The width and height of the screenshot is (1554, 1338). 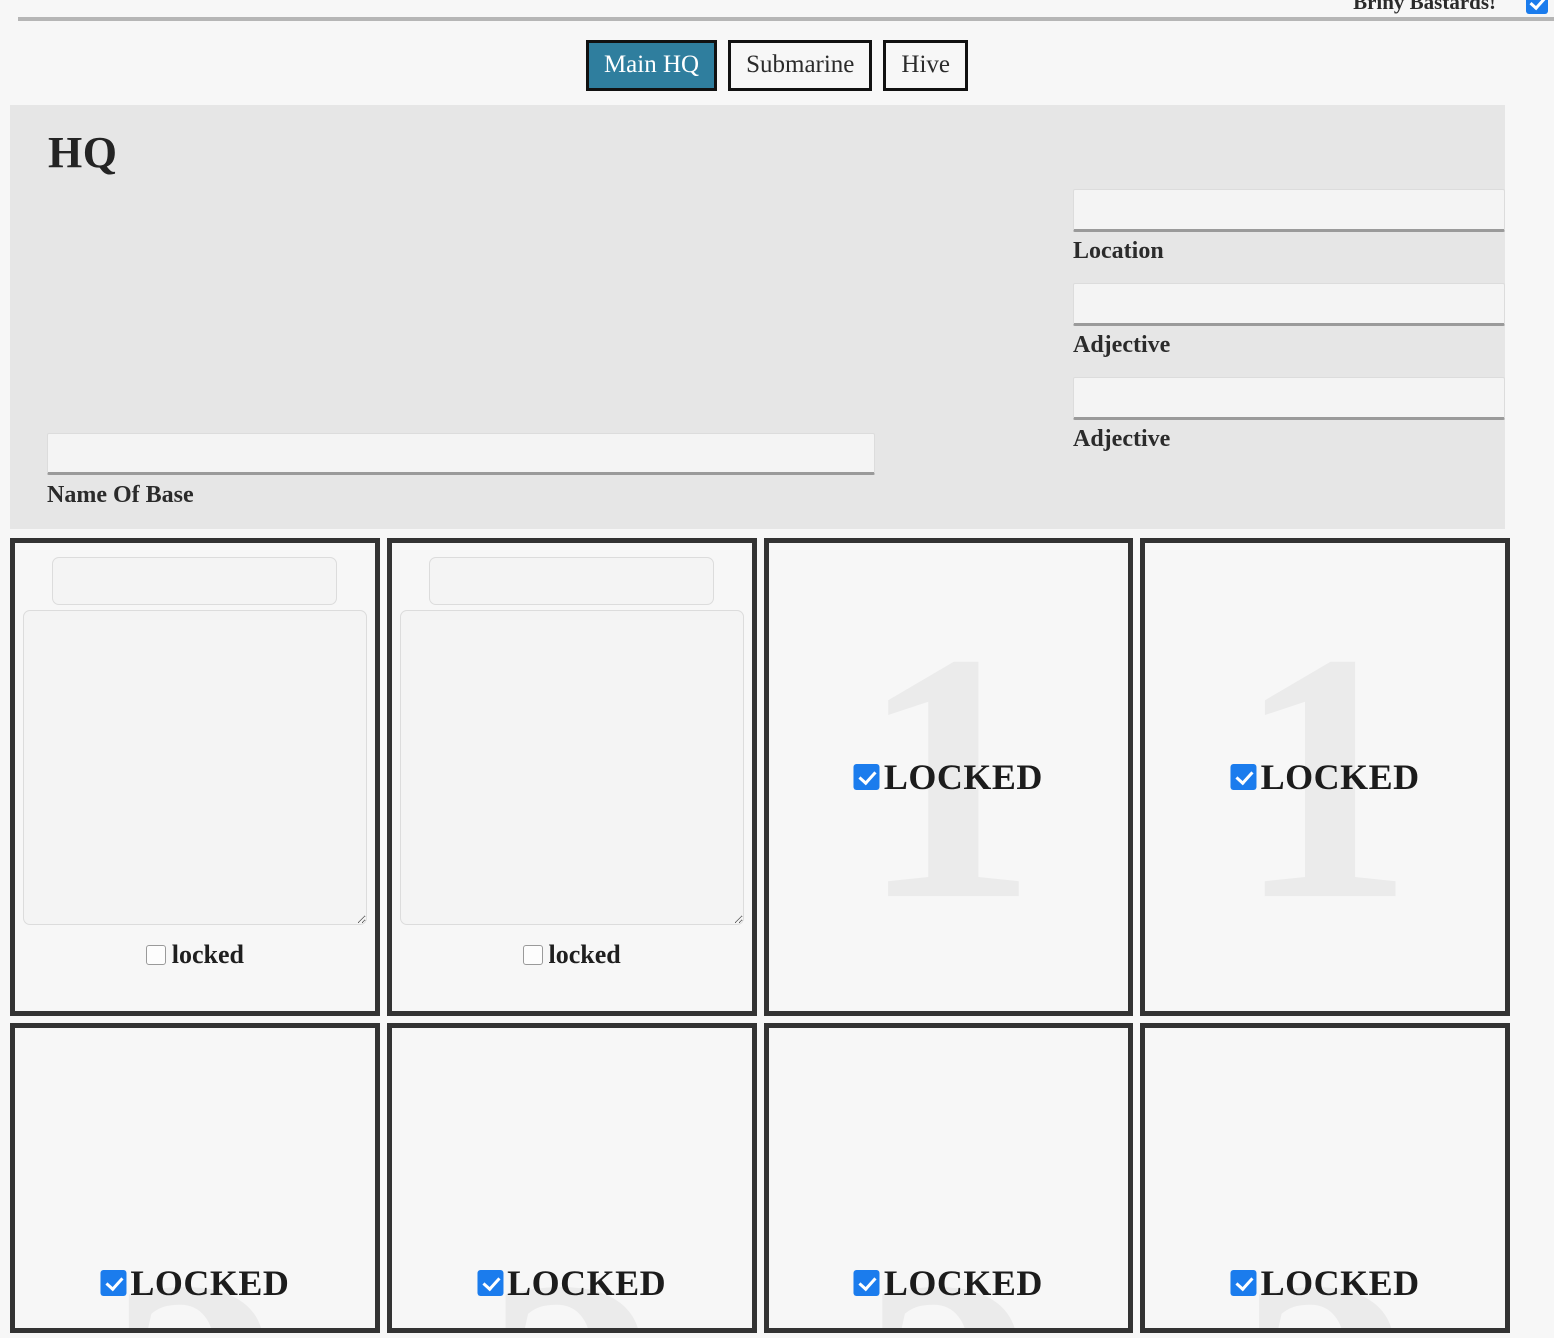 I want to click on name-of-base-label: Name Of Base, so click(x=120, y=495).